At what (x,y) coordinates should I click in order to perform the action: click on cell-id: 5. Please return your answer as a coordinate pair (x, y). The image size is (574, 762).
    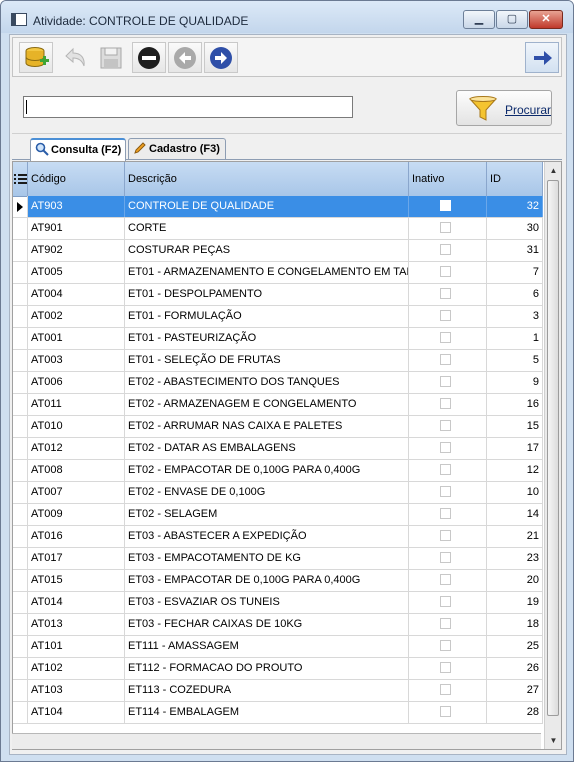
    Looking at the image, I should click on (515, 360).